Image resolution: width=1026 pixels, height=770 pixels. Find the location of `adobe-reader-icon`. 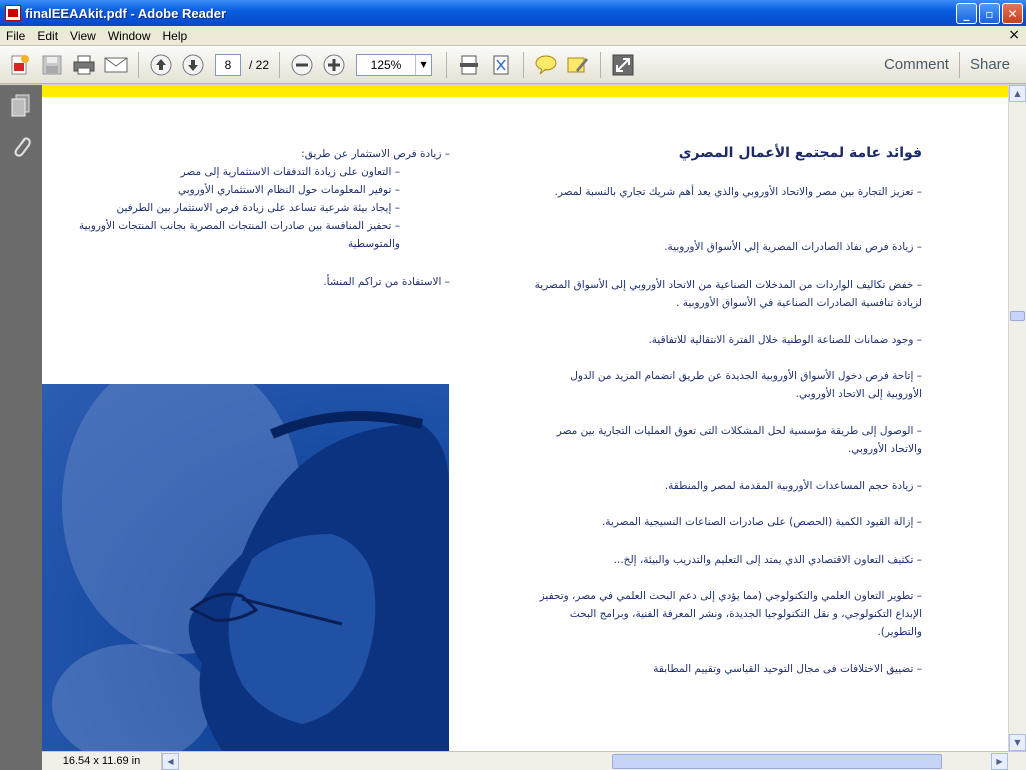

adobe-reader-icon is located at coordinates (13, 13).